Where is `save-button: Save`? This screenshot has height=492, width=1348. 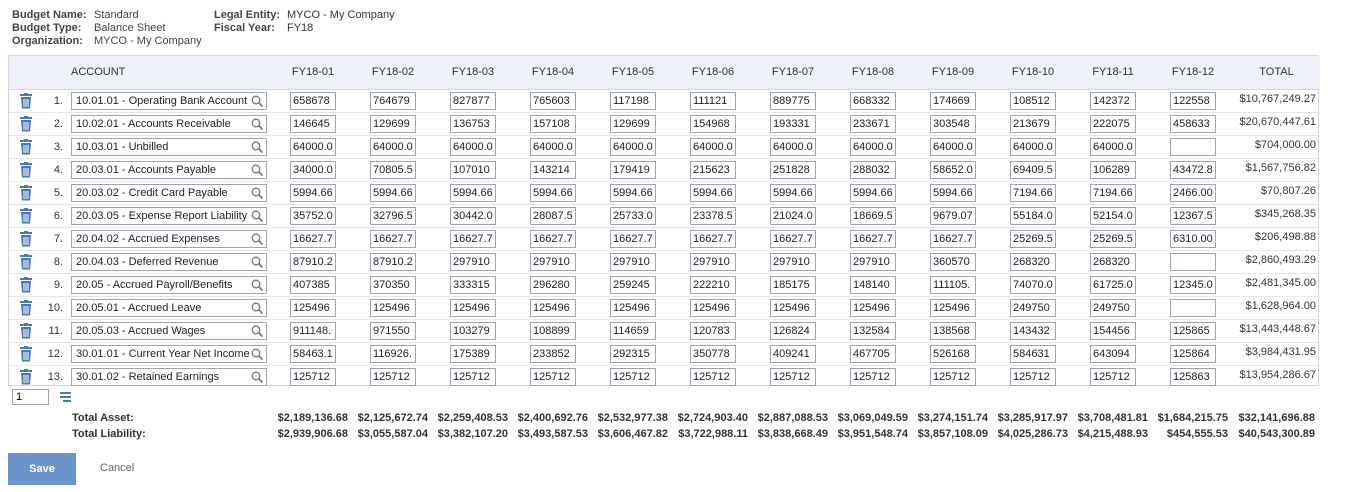
save-button: Save is located at coordinates (42, 469).